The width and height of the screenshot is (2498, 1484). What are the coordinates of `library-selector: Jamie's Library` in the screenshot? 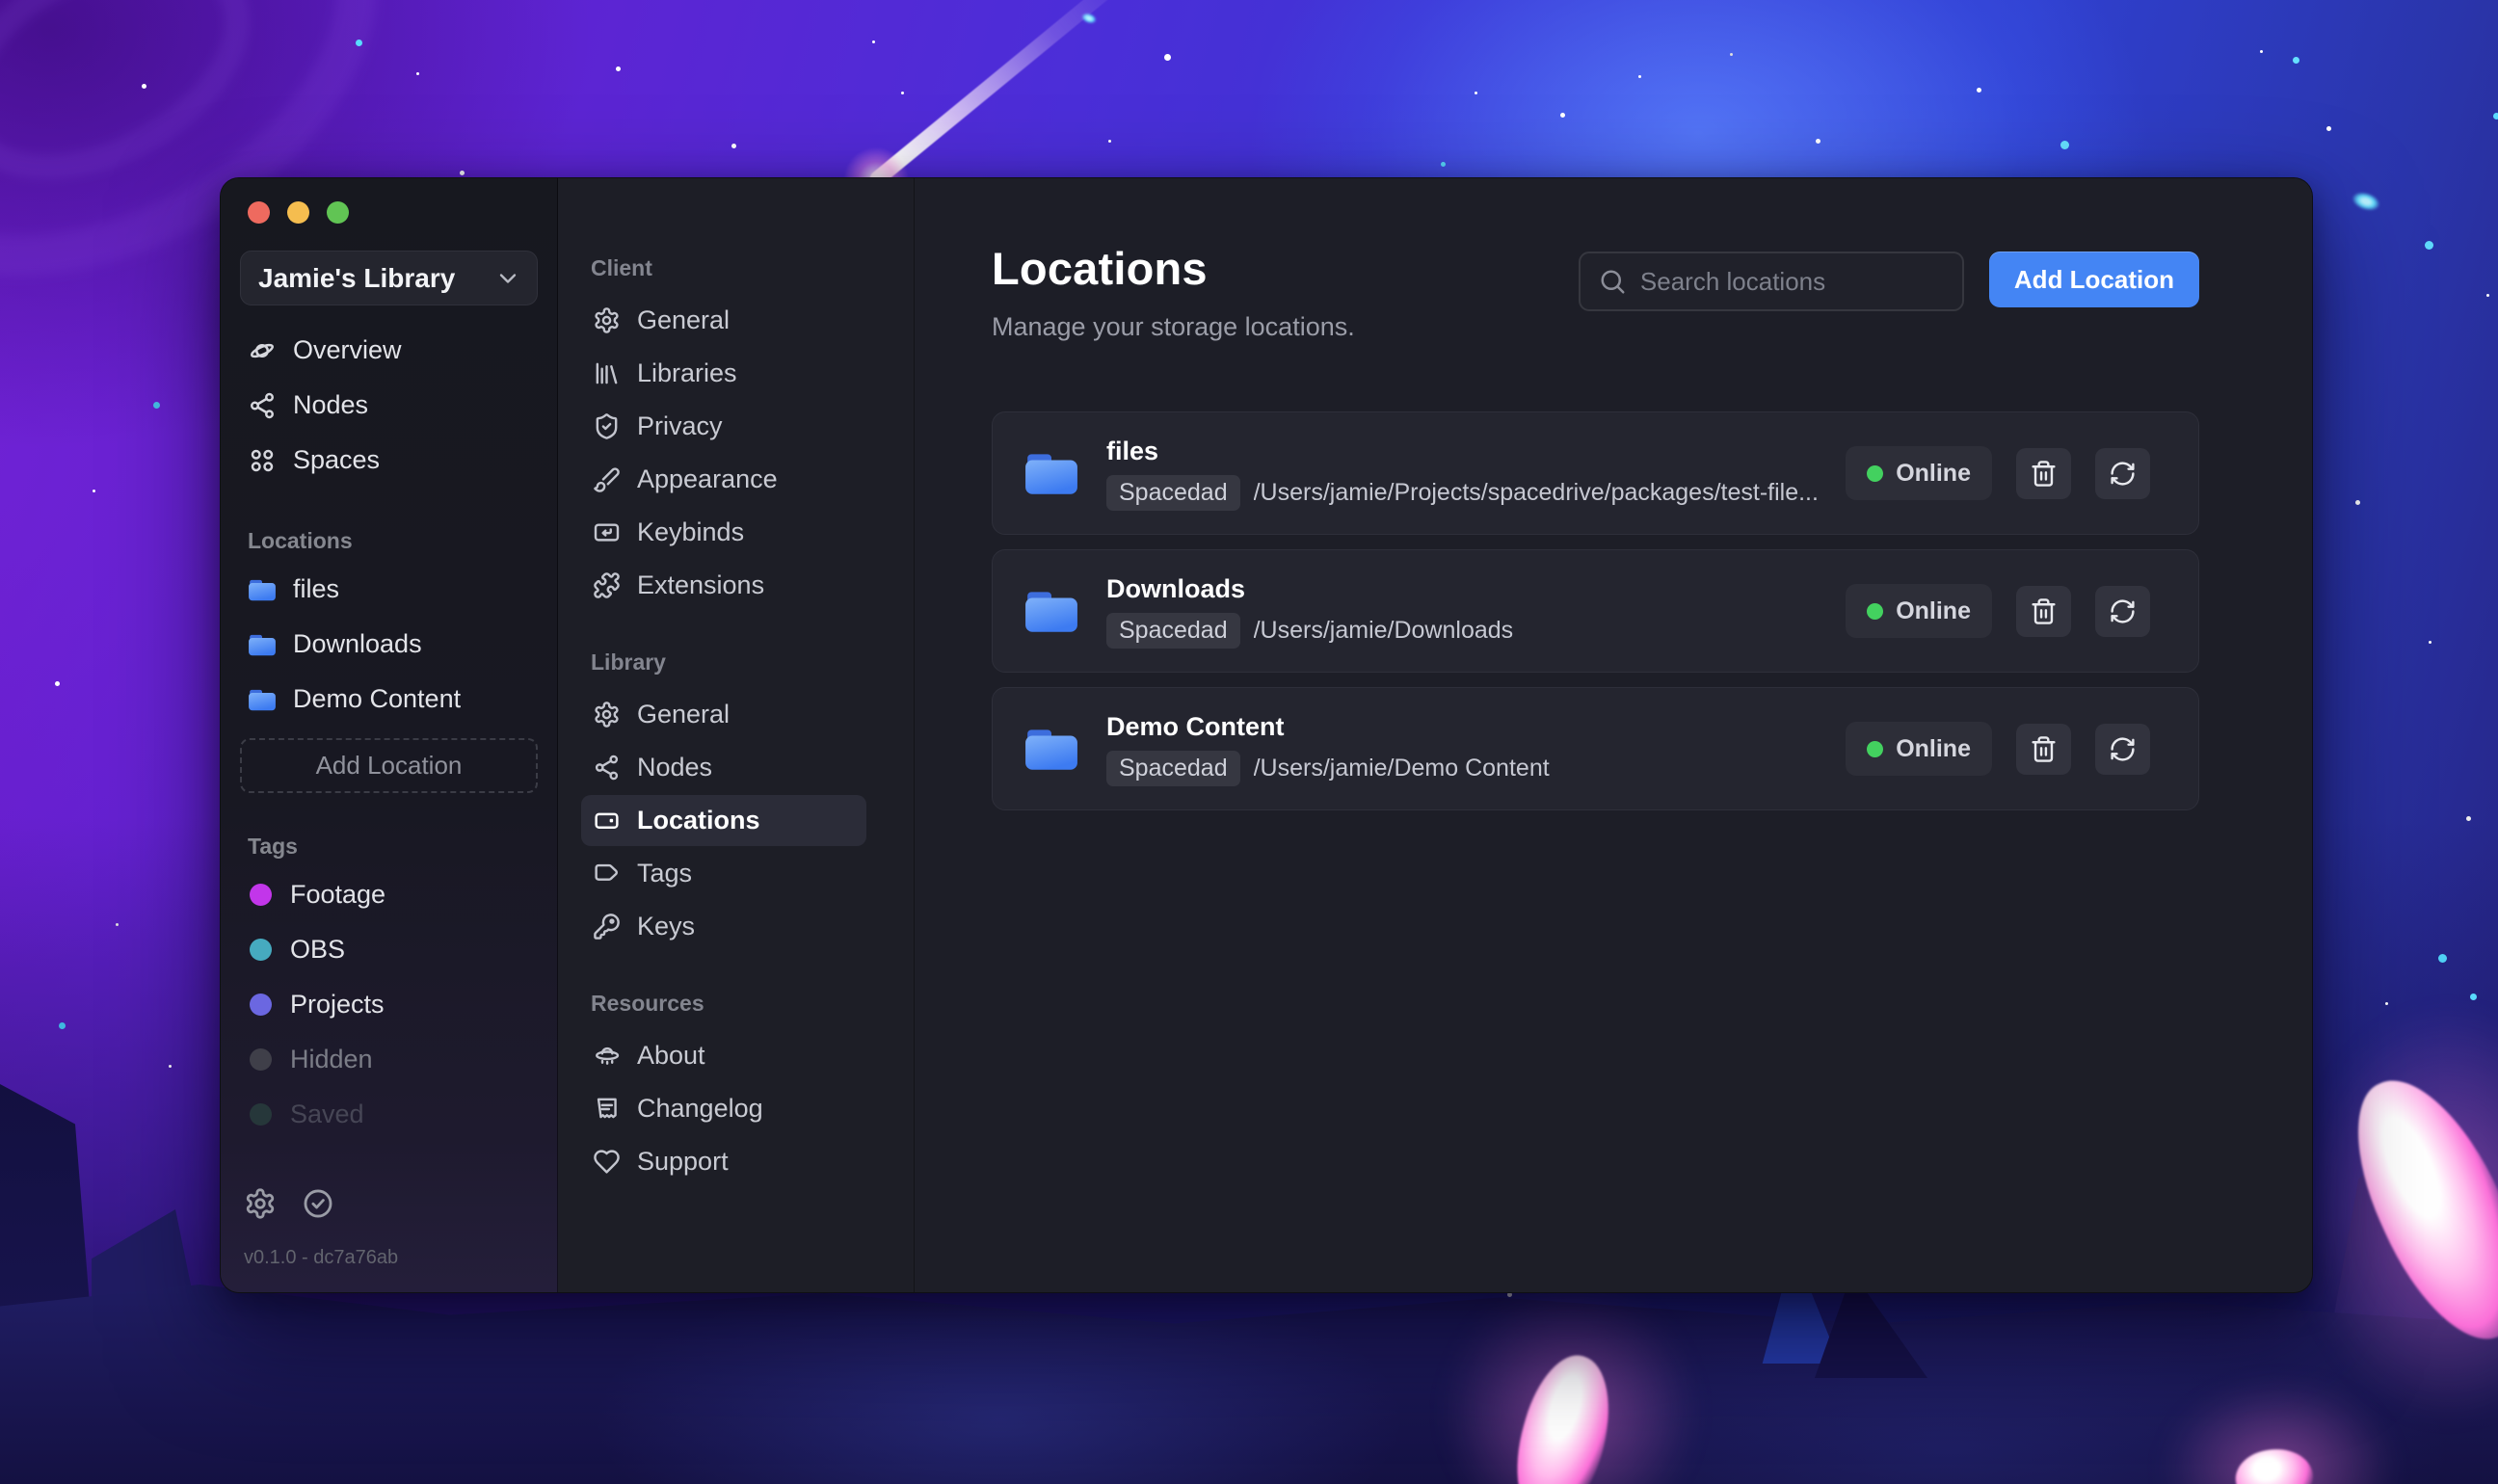 It's located at (389, 278).